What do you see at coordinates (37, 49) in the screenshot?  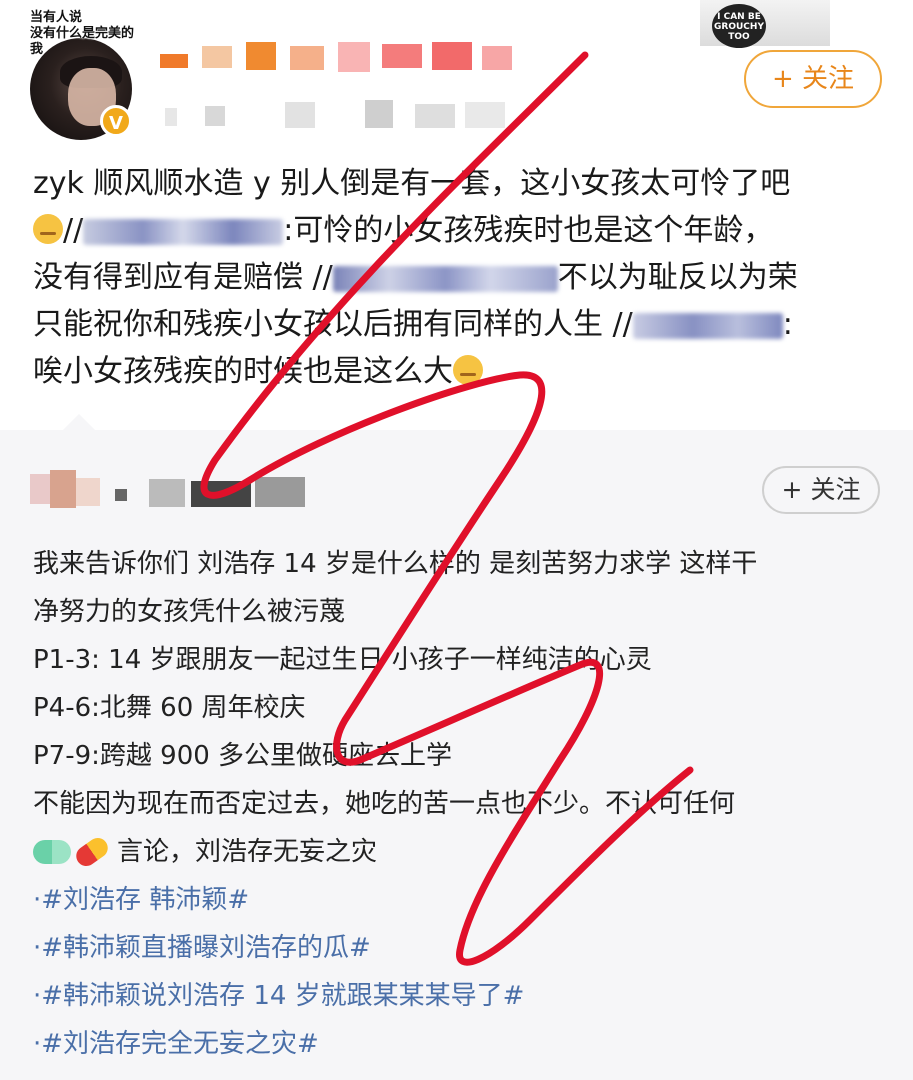 I see `avatar-caption-line3: 我` at bounding box center [37, 49].